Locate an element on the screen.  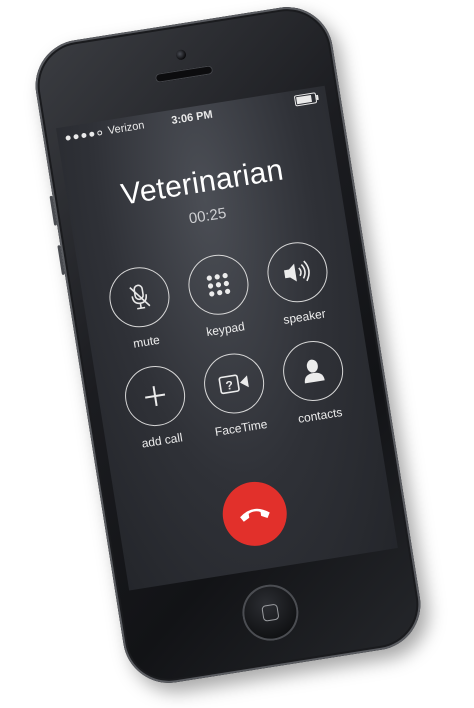
earpiece-speaker is located at coordinates (184, 74).